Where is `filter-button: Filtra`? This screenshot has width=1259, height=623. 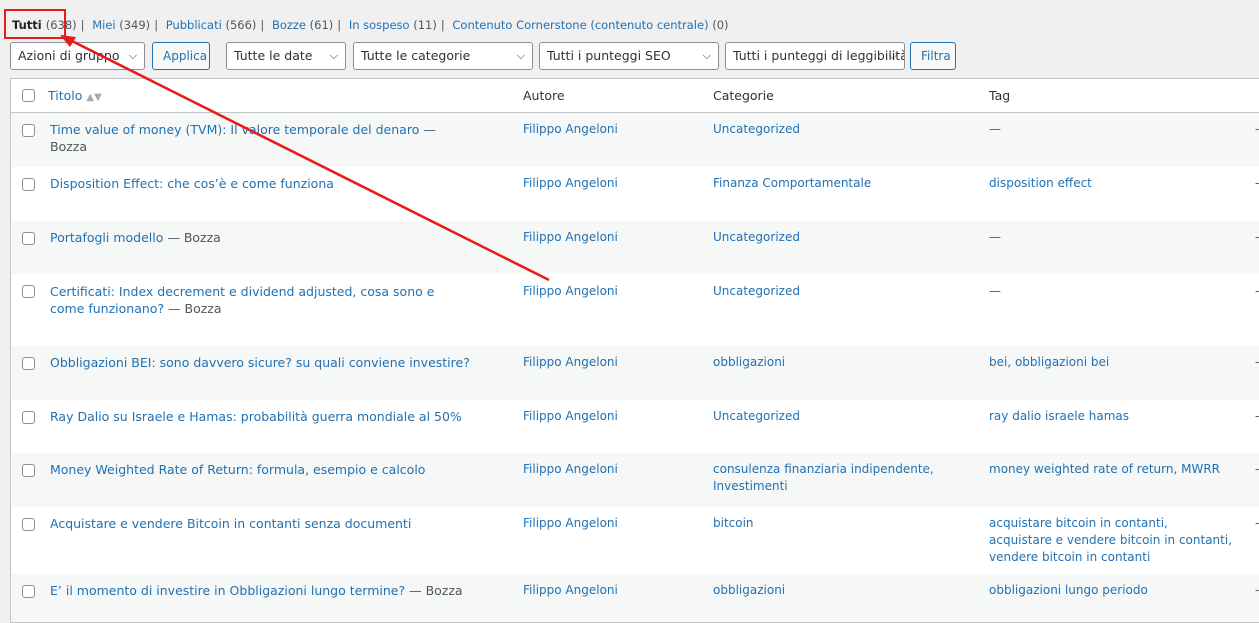
filter-button: Filtra is located at coordinates (933, 56).